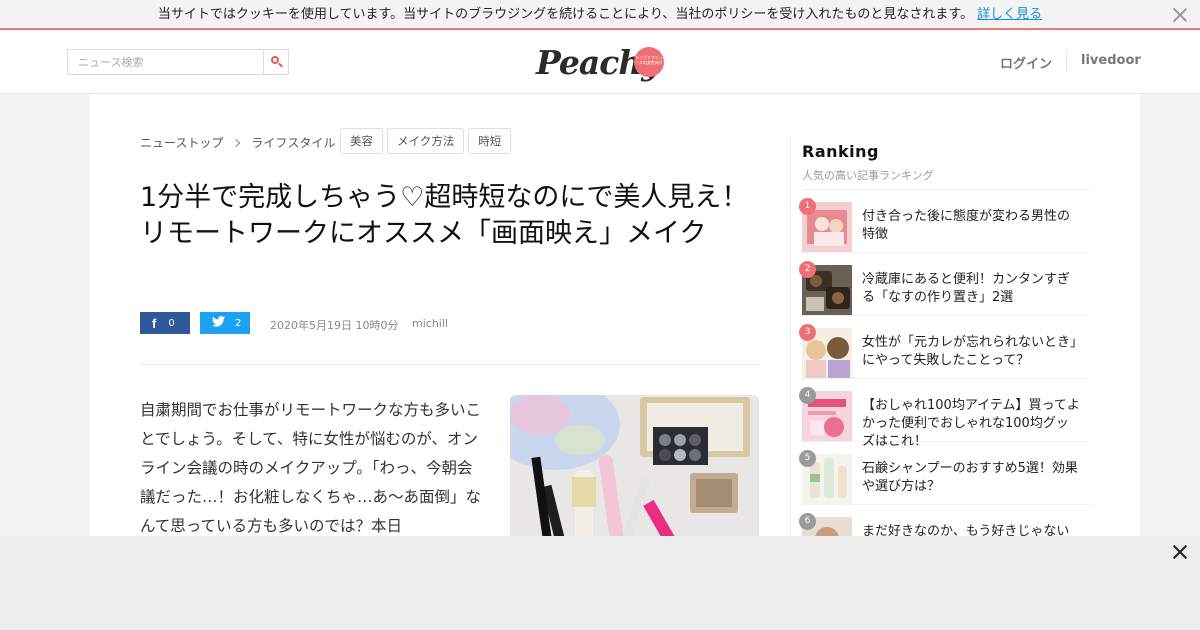 The width and height of the screenshot is (1200, 630). What do you see at coordinates (1026, 62) in the screenshot?
I see `login-link: ログイン` at bounding box center [1026, 62].